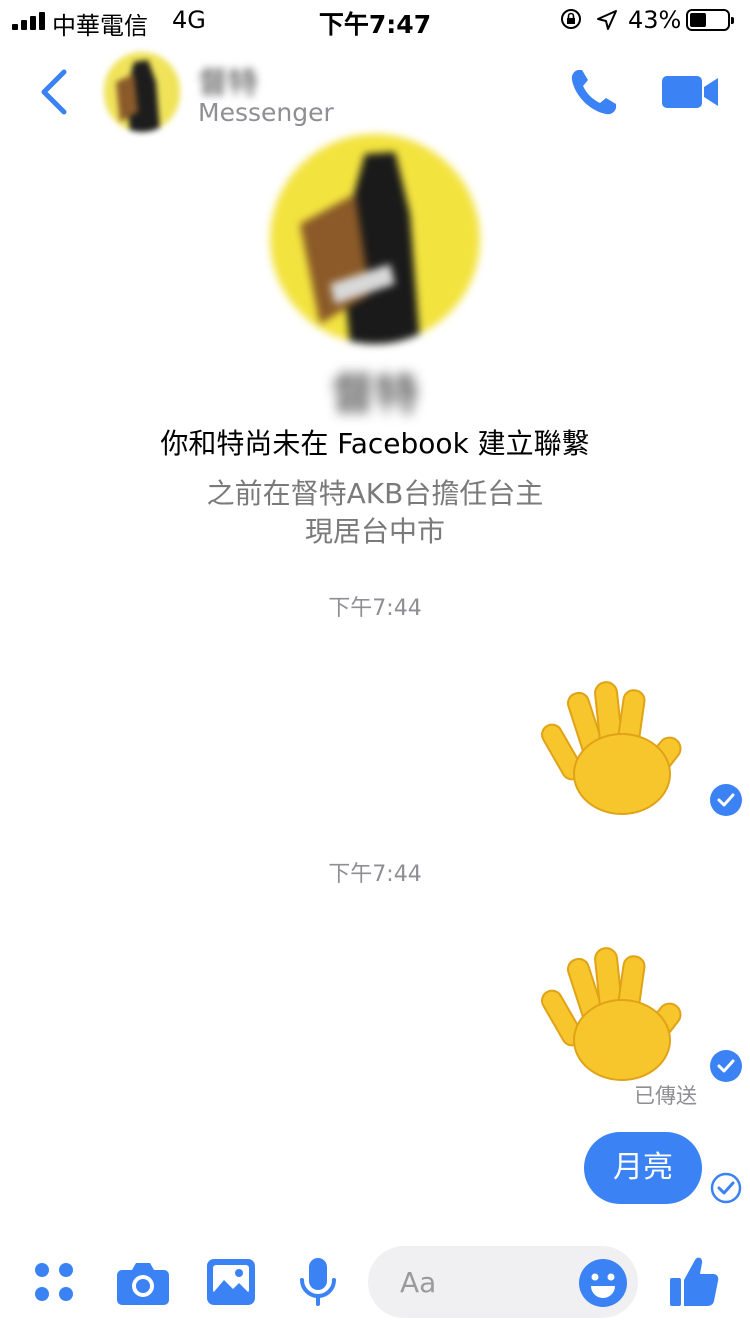 The height and width of the screenshot is (1334, 750). Describe the element at coordinates (603, 1283) in the screenshot. I see `emoji-icon` at that location.